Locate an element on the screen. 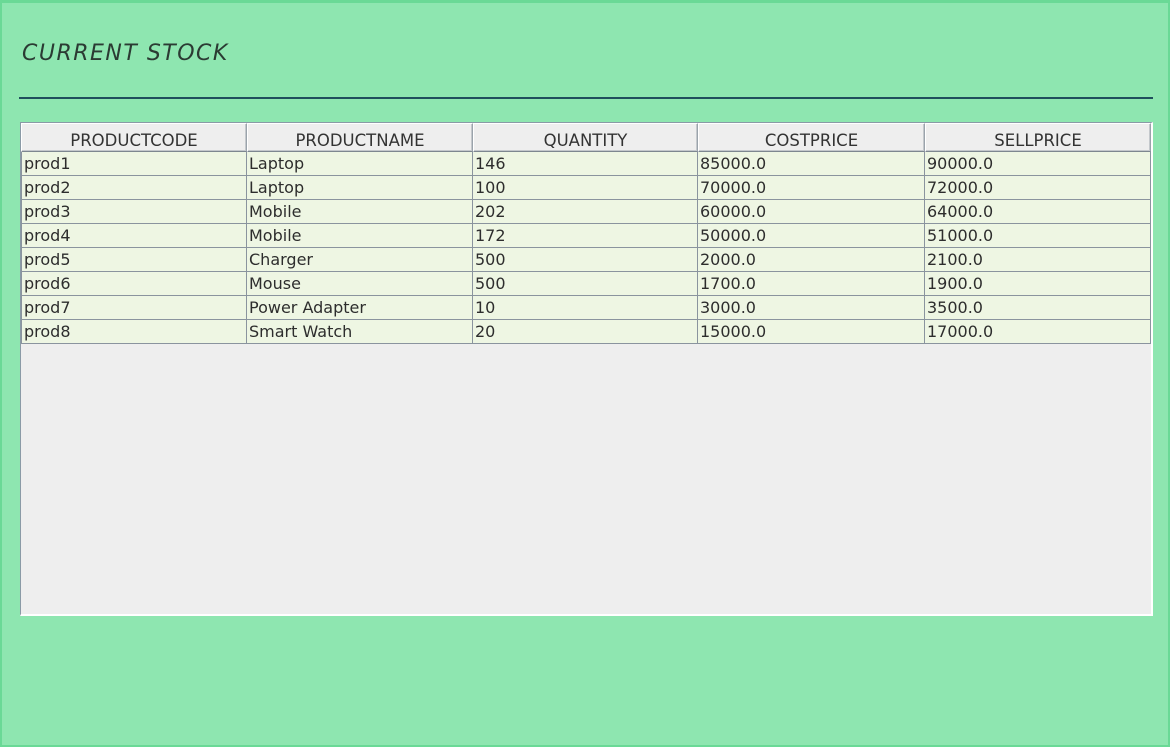  table-cell-costprice: 15000.0 is located at coordinates (811, 332).